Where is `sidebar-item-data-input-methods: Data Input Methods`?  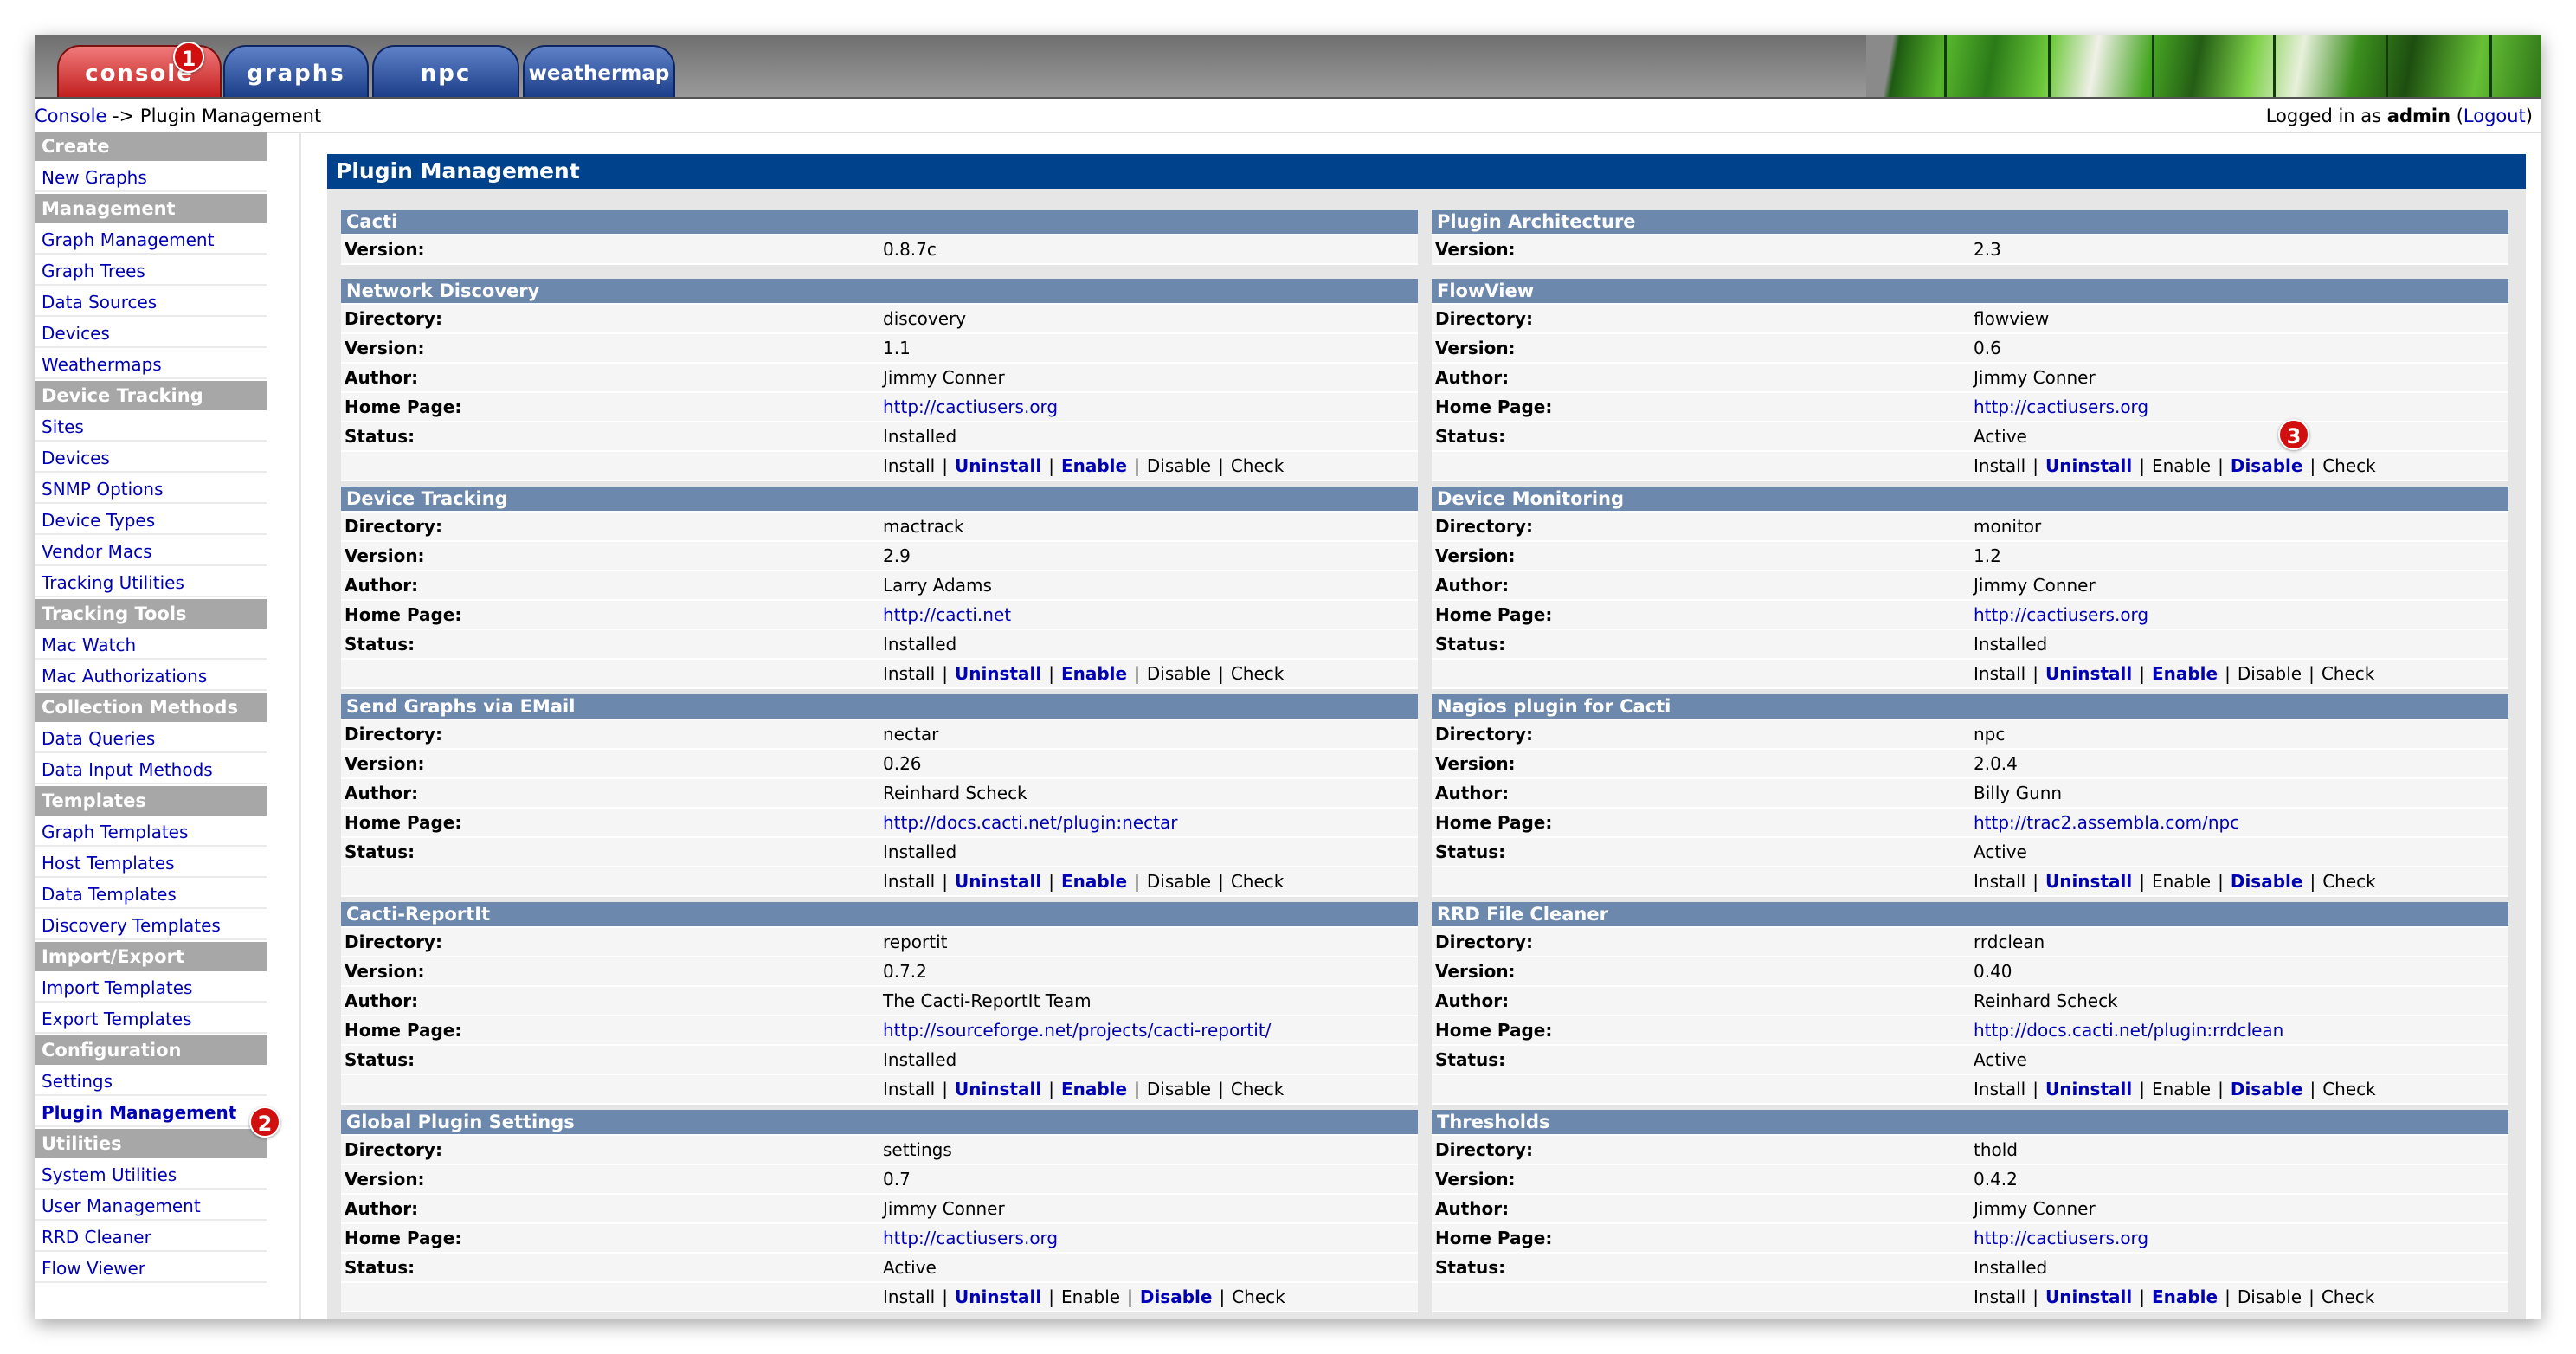
sidebar-item-data-input-methods: Data Input Methods is located at coordinates (151, 769).